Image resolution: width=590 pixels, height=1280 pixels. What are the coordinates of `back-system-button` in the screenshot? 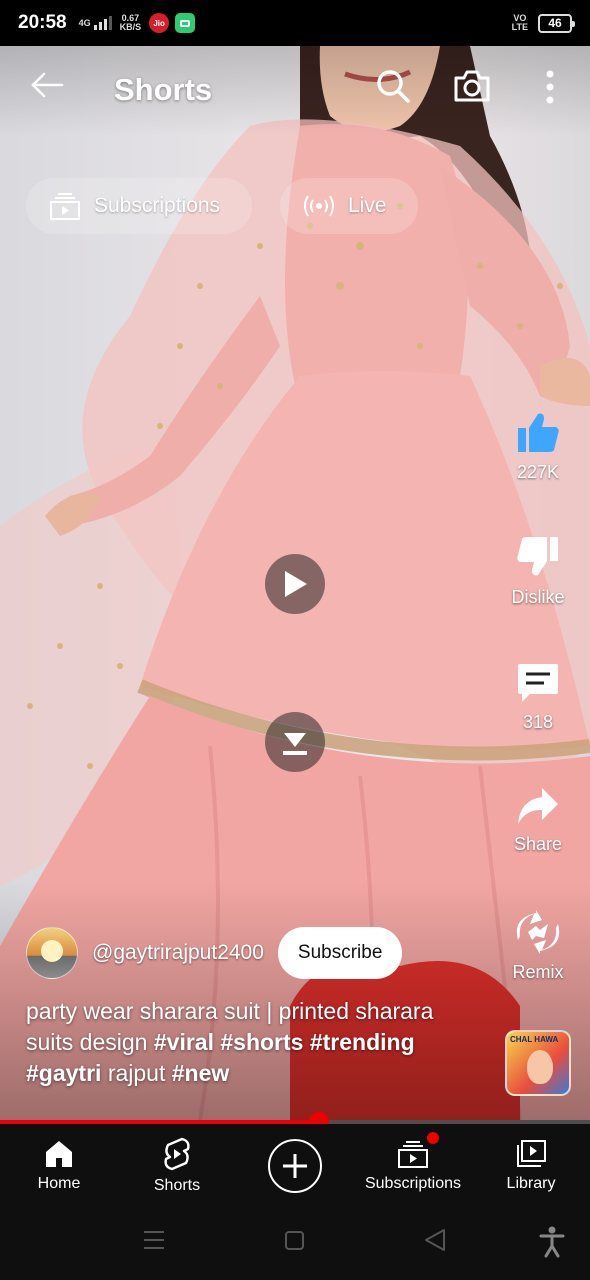 It's located at (435, 1240).